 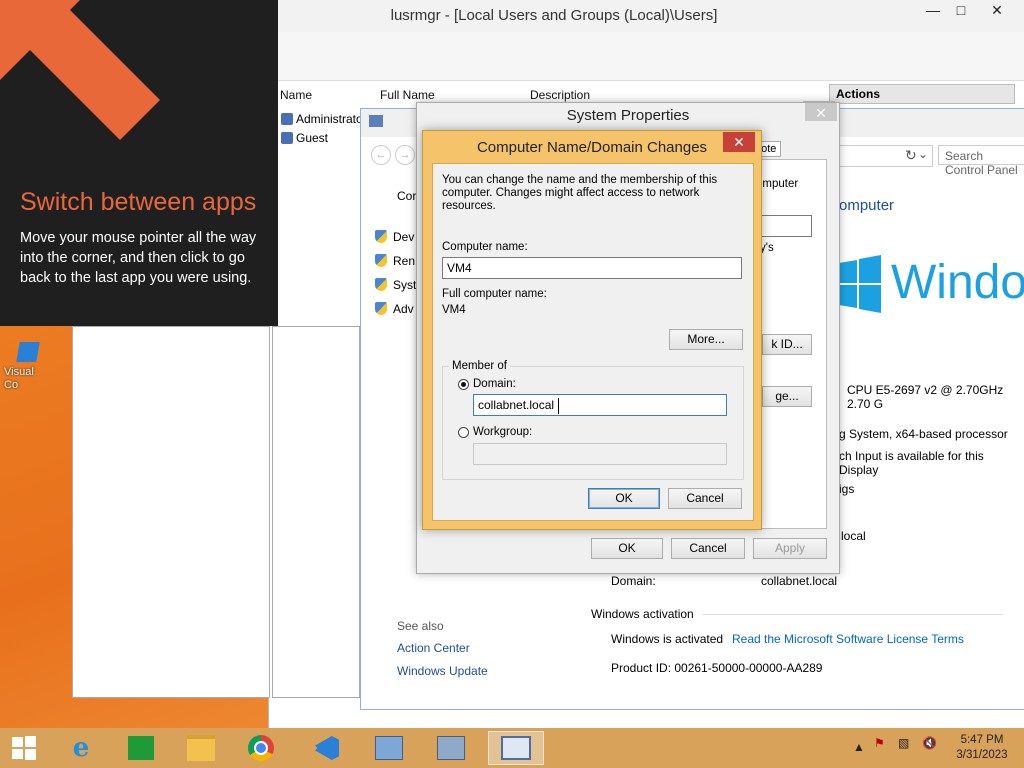 What do you see at coordinates (503, 432) in the screenshot?
I see `workgroup-label: Workgroup:` at bounding box center [503, 432].